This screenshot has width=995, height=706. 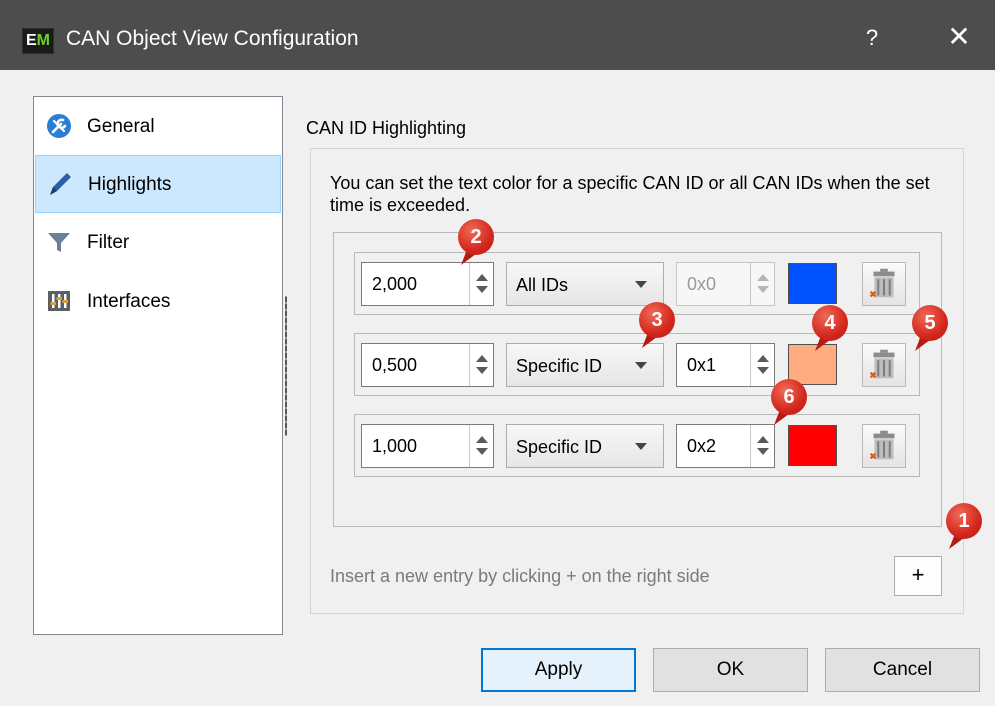 I want to click on apply-button: Apply, so click(x=558, y=670).